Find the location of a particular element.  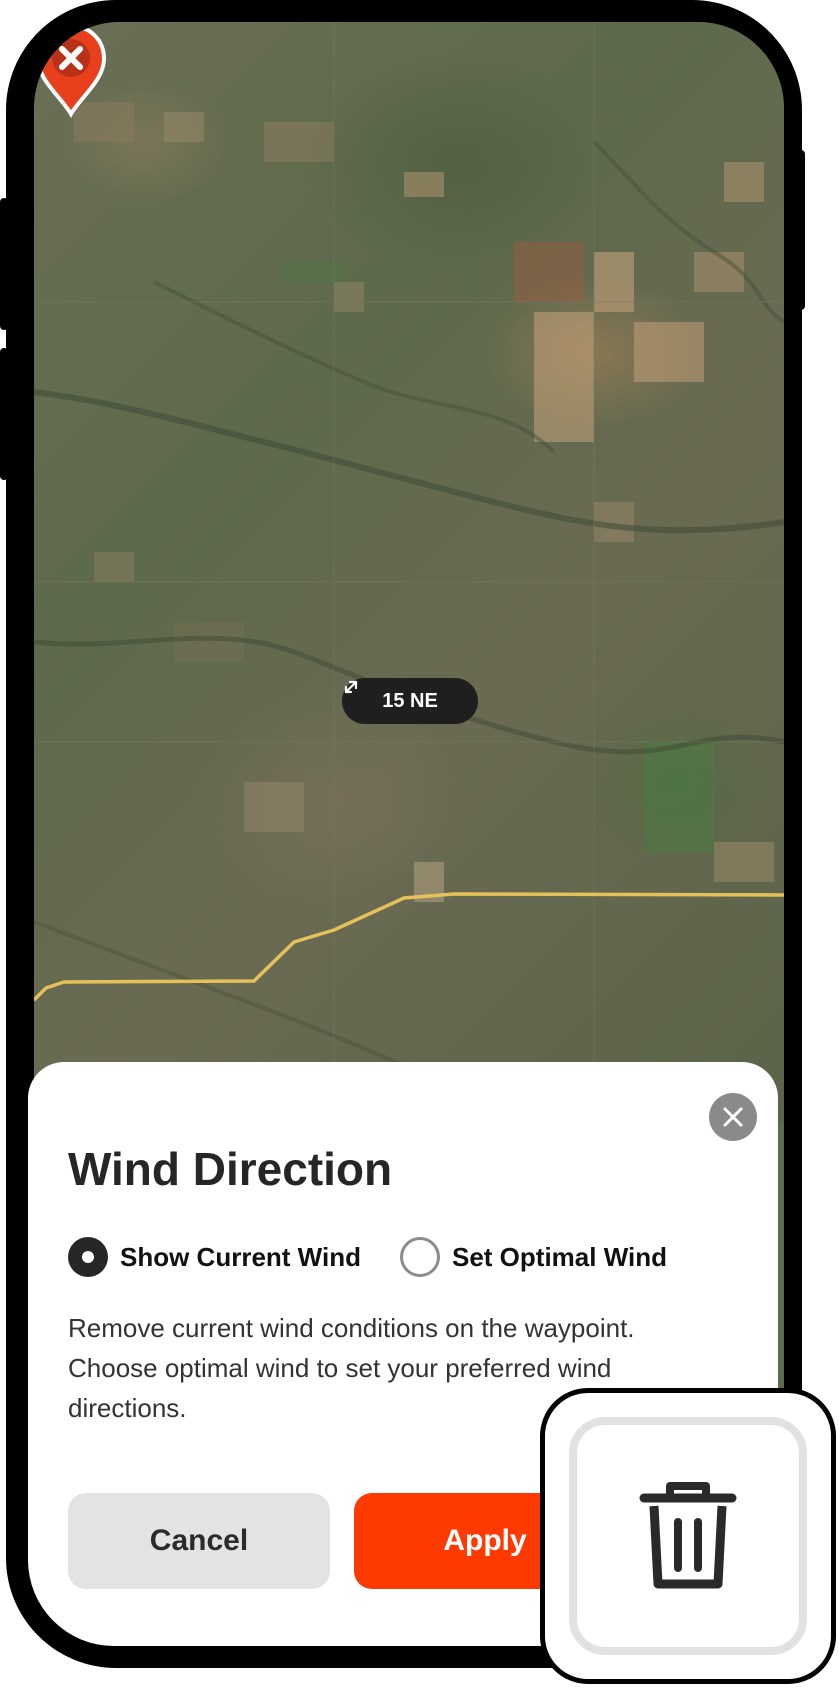

sheet-title: Wind Direction is located at coordinates (230, 1169).